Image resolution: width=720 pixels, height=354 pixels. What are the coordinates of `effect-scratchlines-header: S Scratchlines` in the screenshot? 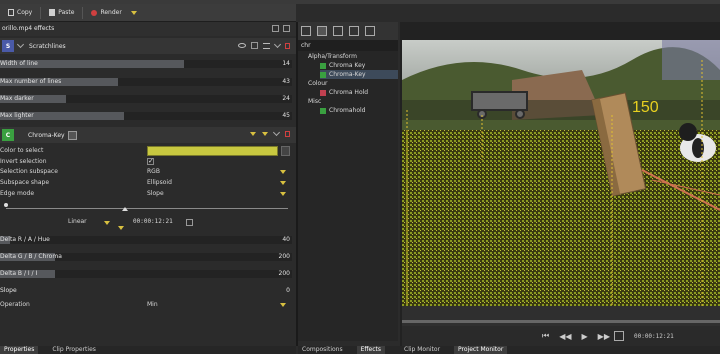 It's located at (148, 46).